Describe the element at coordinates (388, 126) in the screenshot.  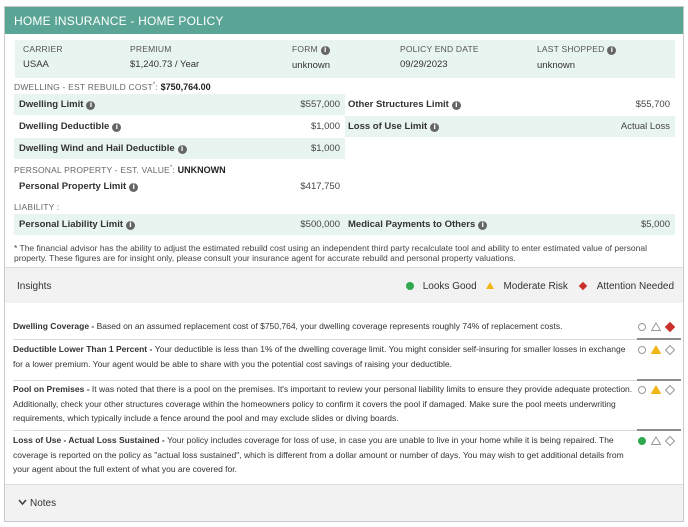
I see `loss-of-use-label: Loss of Use Limit` at that location.